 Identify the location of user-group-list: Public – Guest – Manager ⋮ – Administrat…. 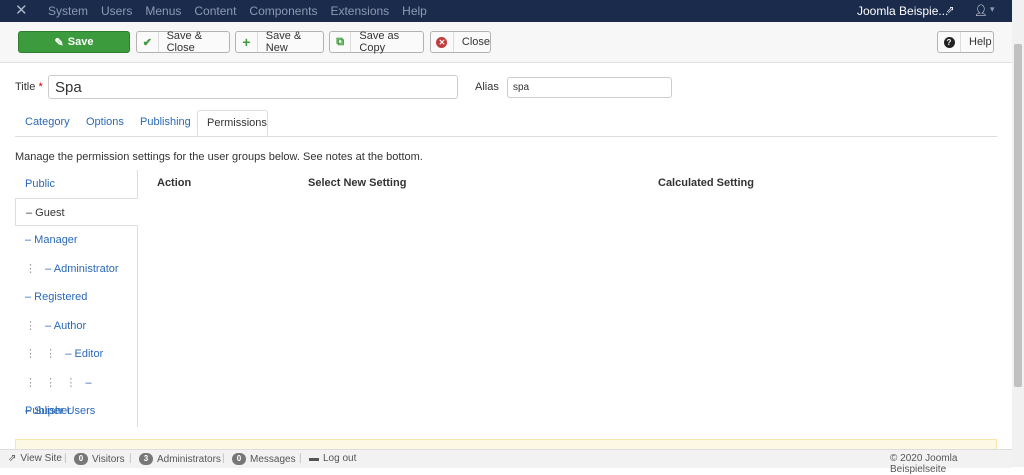
(76, 298).